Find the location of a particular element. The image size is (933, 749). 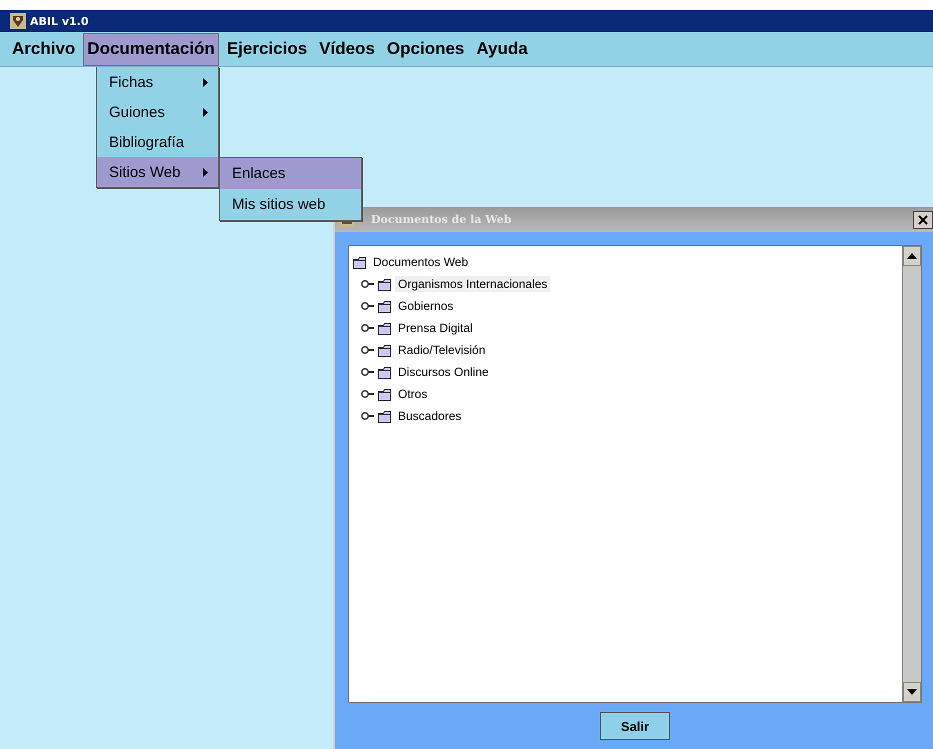

internal-window-title: Documentos de la Web is located at coordinates (441, 219).